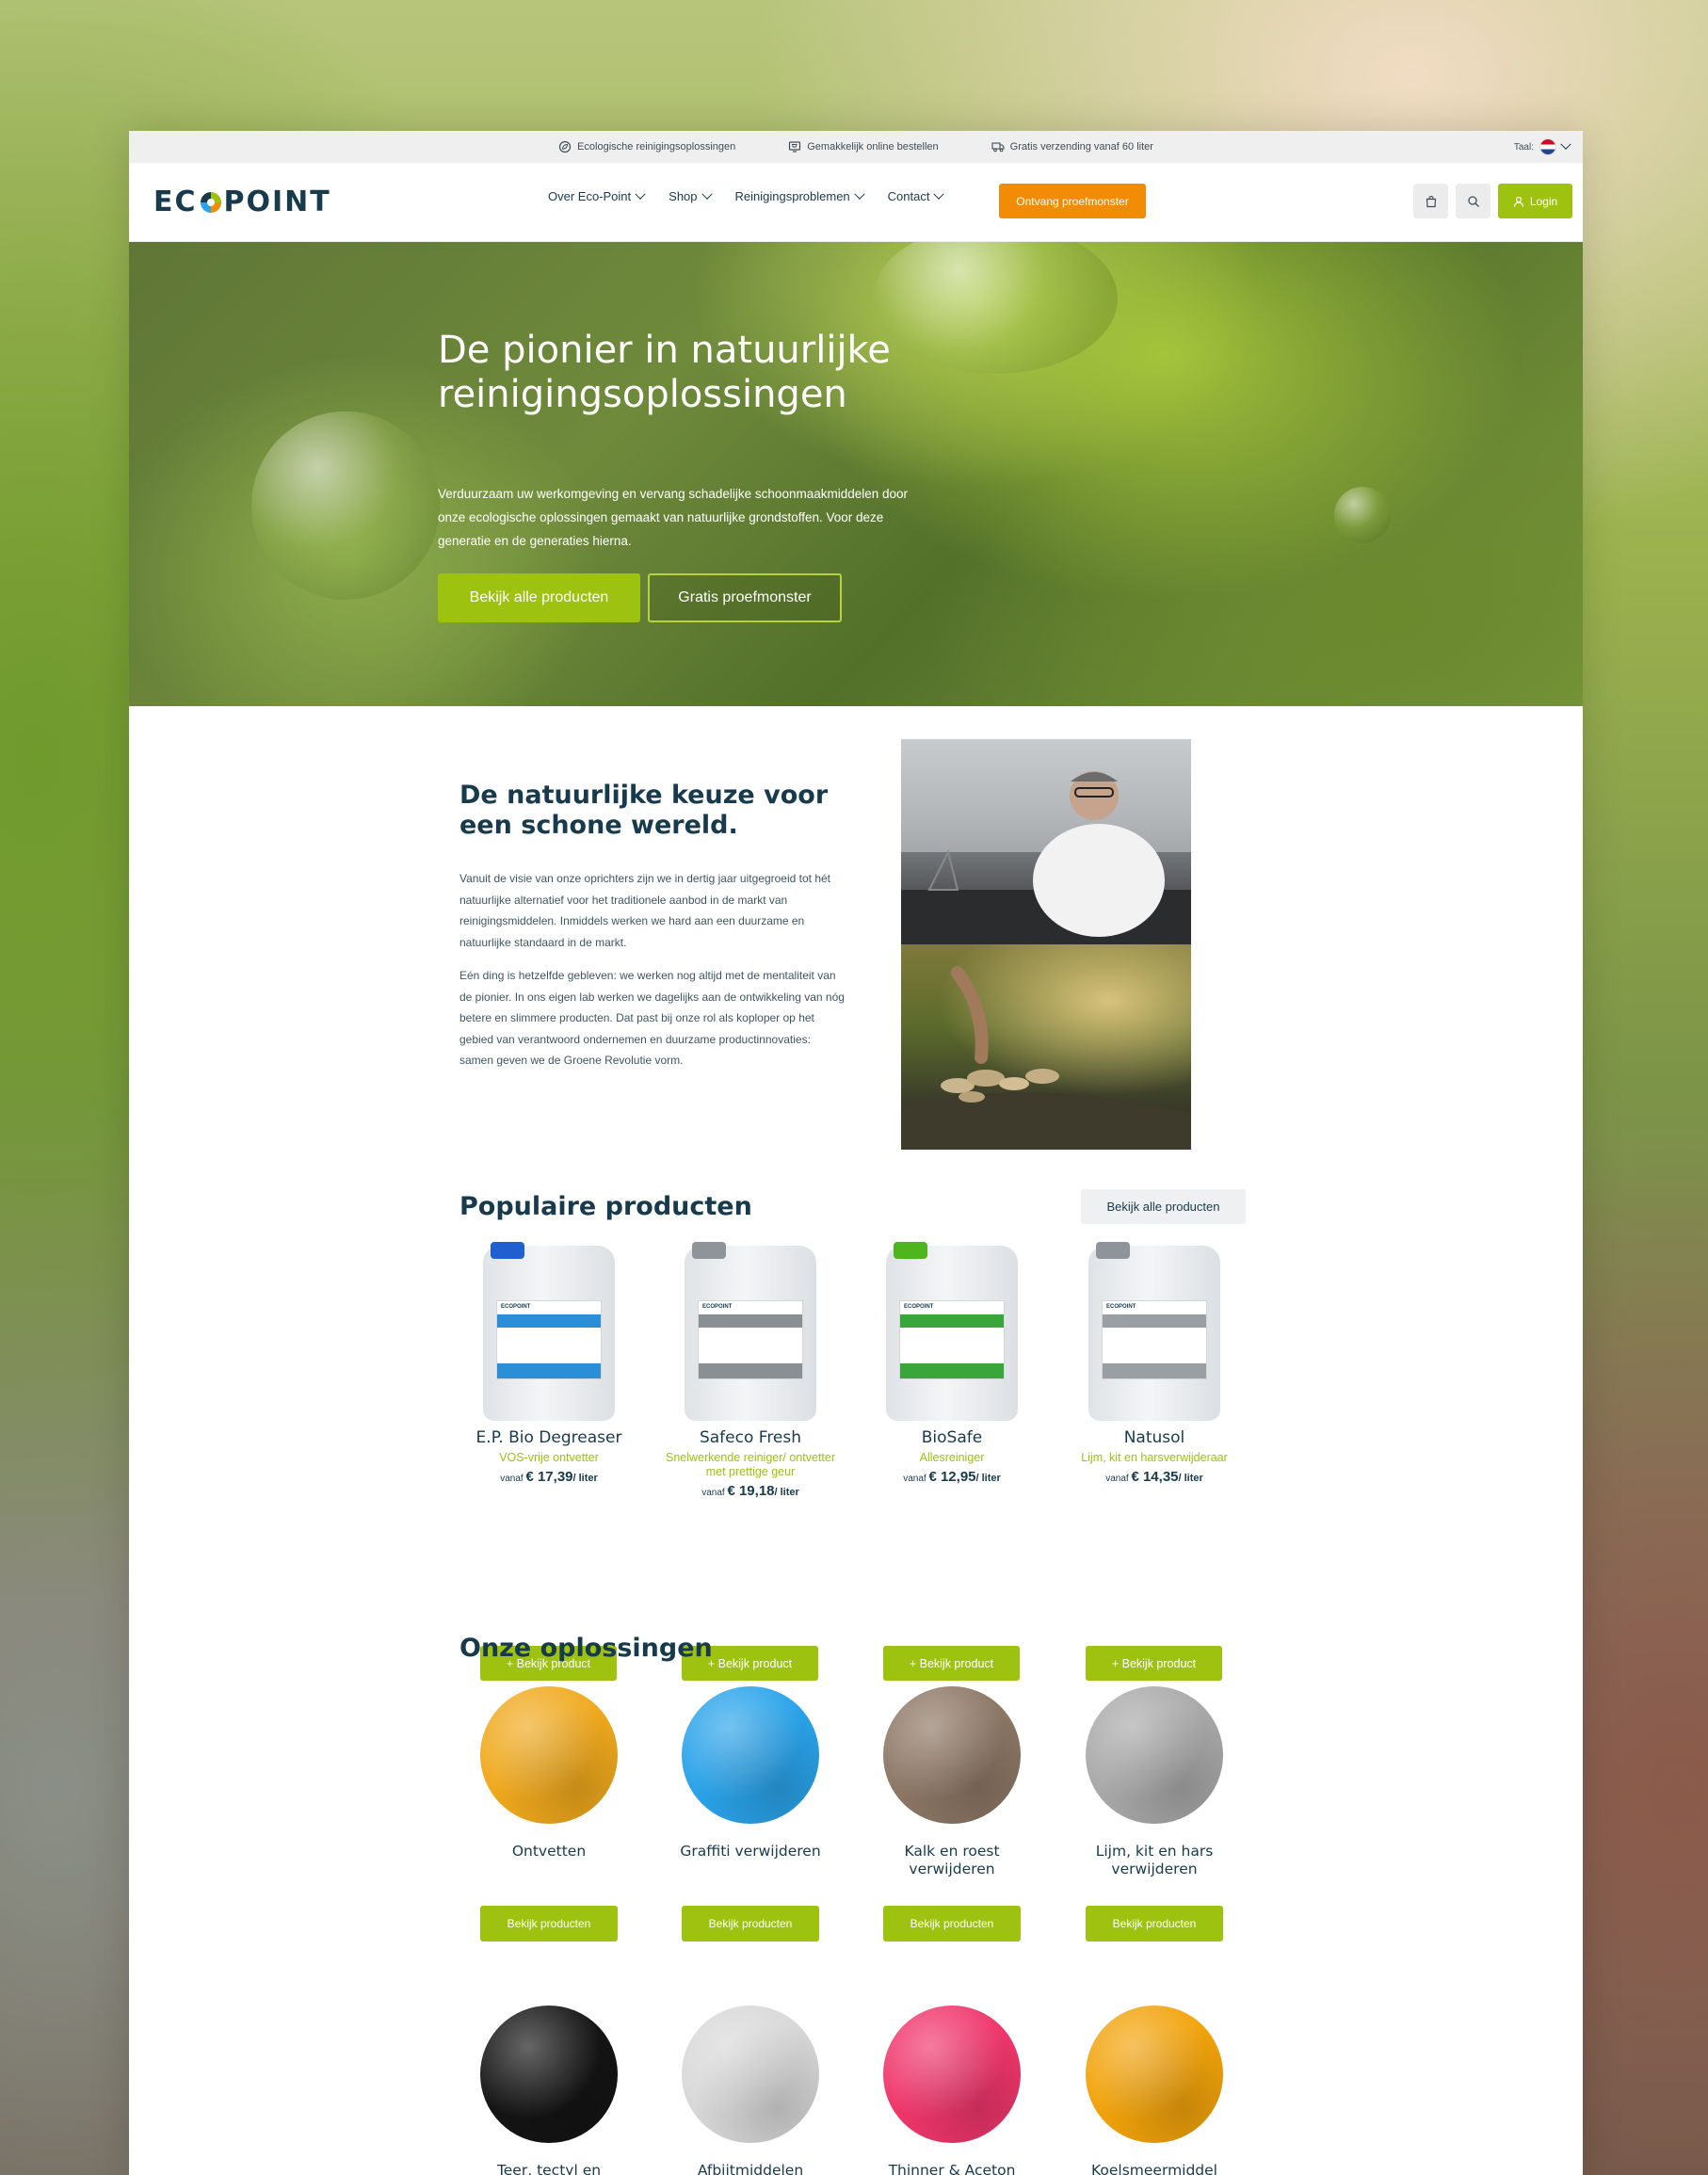  I want to click on truck-icon, so click(998, 147).